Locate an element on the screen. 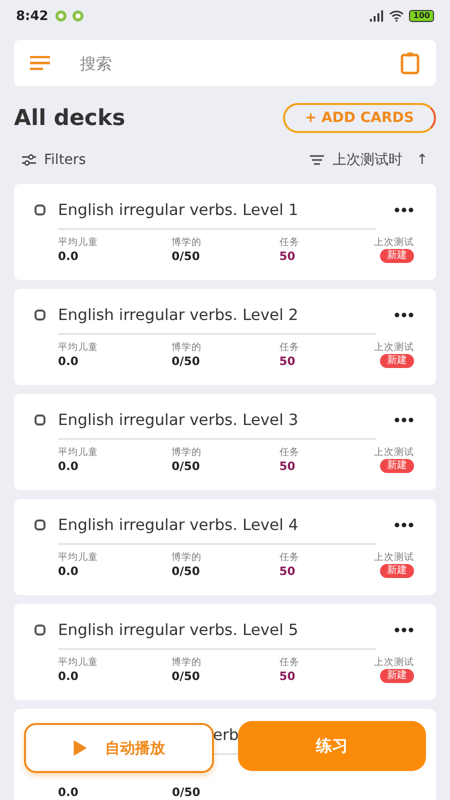  deck-card: English irregular verbs. Level 3 平均儿童 0.0 博学的 0/50 任务 50 上次测试 新建 is located at coordinates (225, 442).